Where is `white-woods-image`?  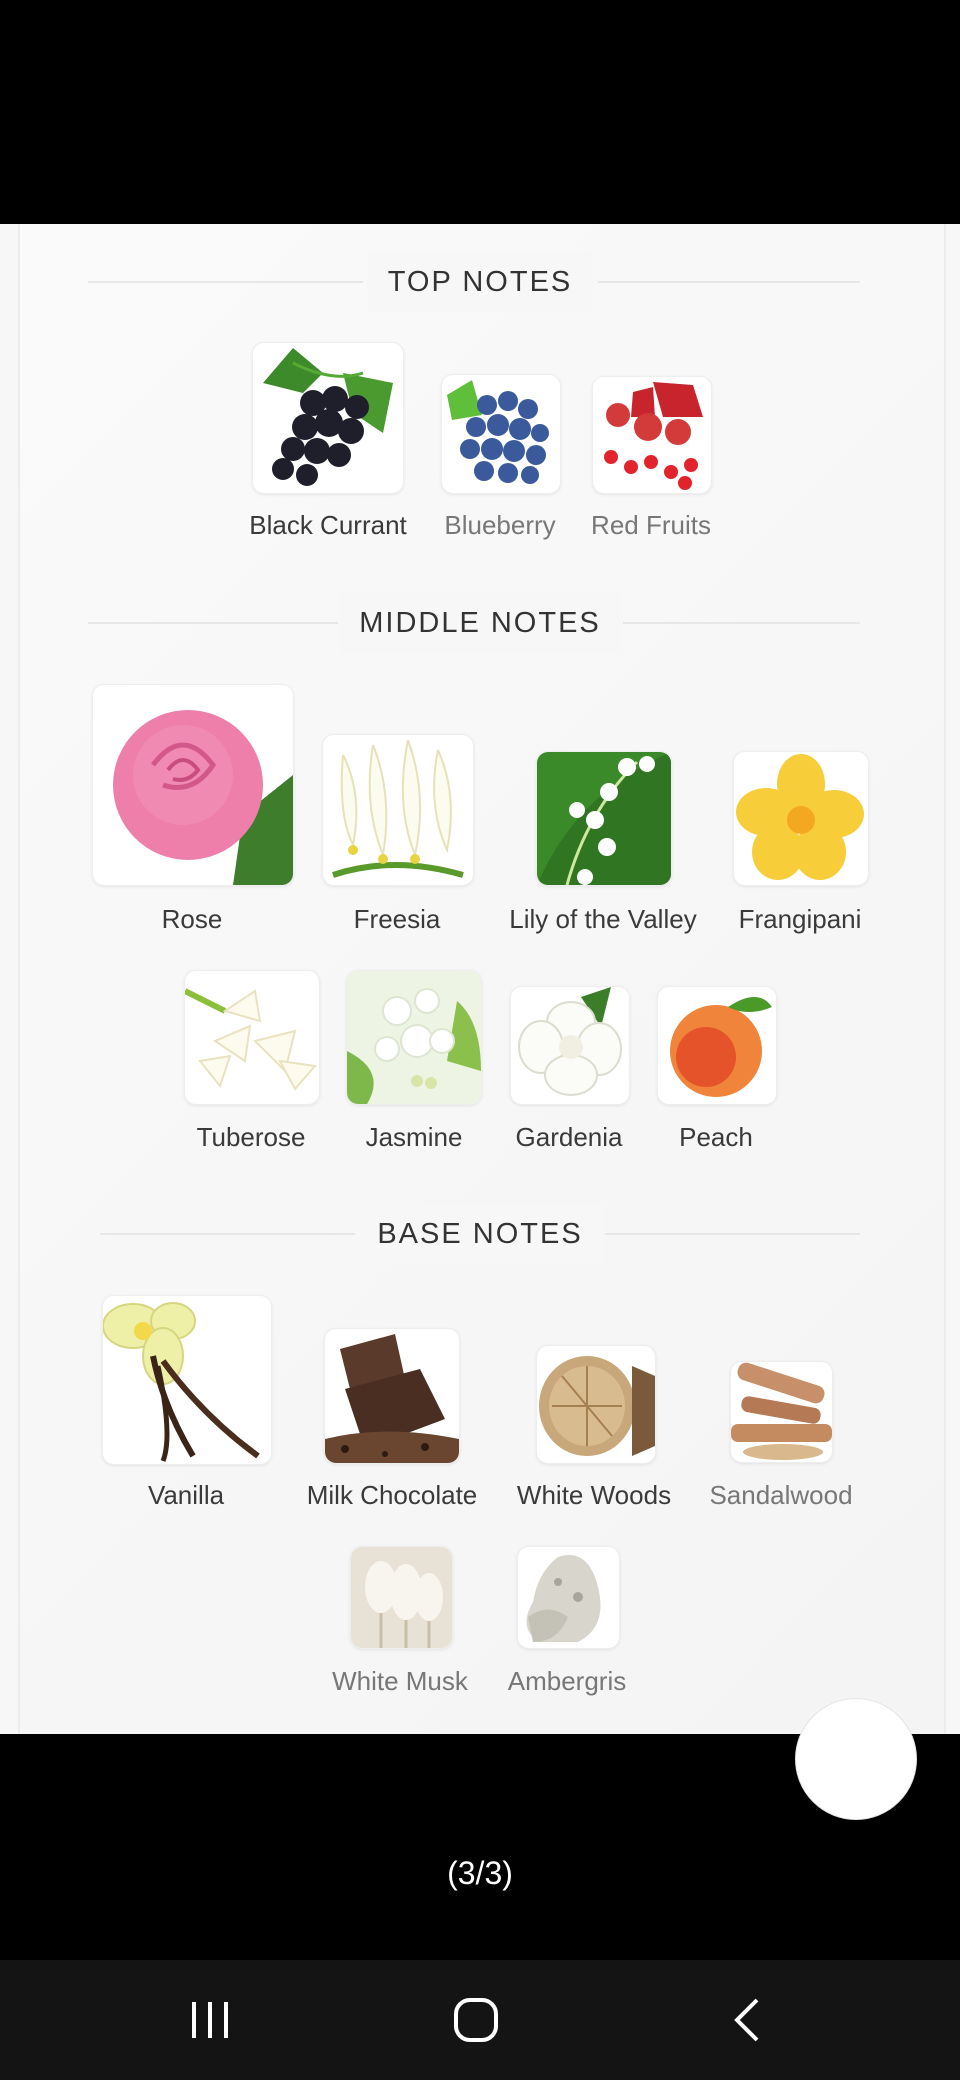
white-woods-image is located at coordinates (596, 1404).